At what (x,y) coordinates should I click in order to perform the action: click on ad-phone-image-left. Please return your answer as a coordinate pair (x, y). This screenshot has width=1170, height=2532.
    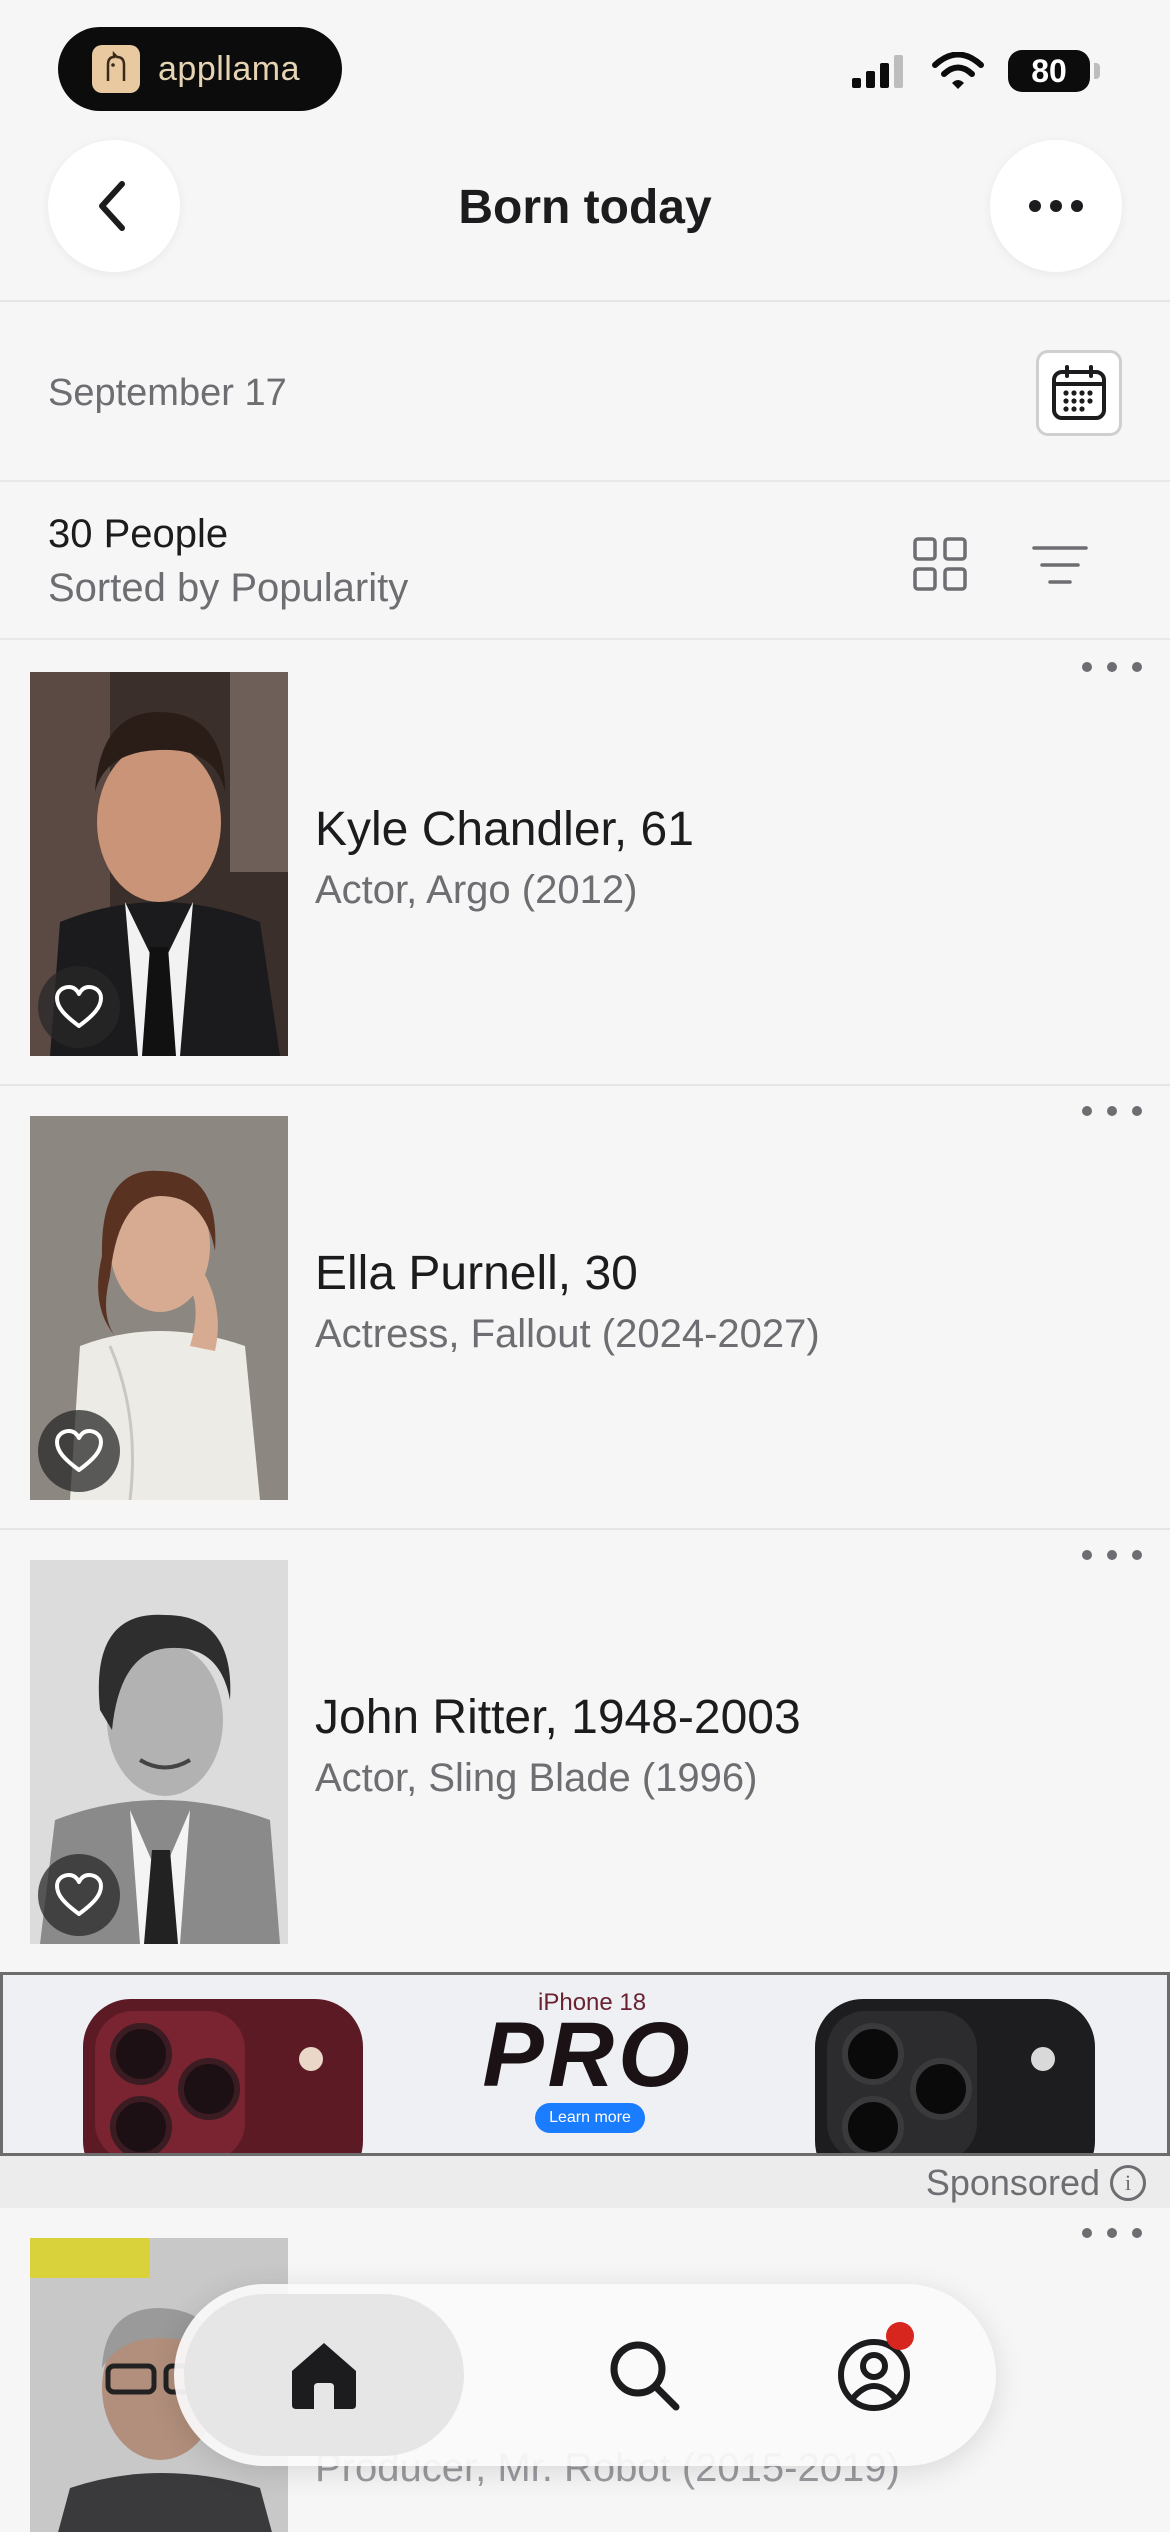
    Looking at the image, I should click on (223, 2076).